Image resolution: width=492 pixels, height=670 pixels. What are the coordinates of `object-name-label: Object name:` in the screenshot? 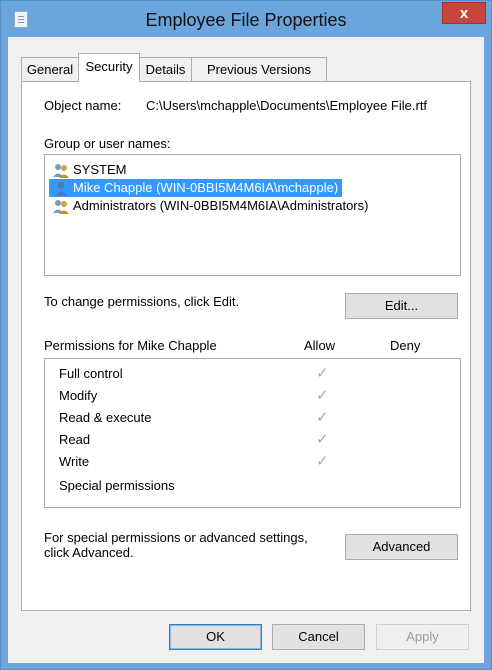 It's located at (83, 105).